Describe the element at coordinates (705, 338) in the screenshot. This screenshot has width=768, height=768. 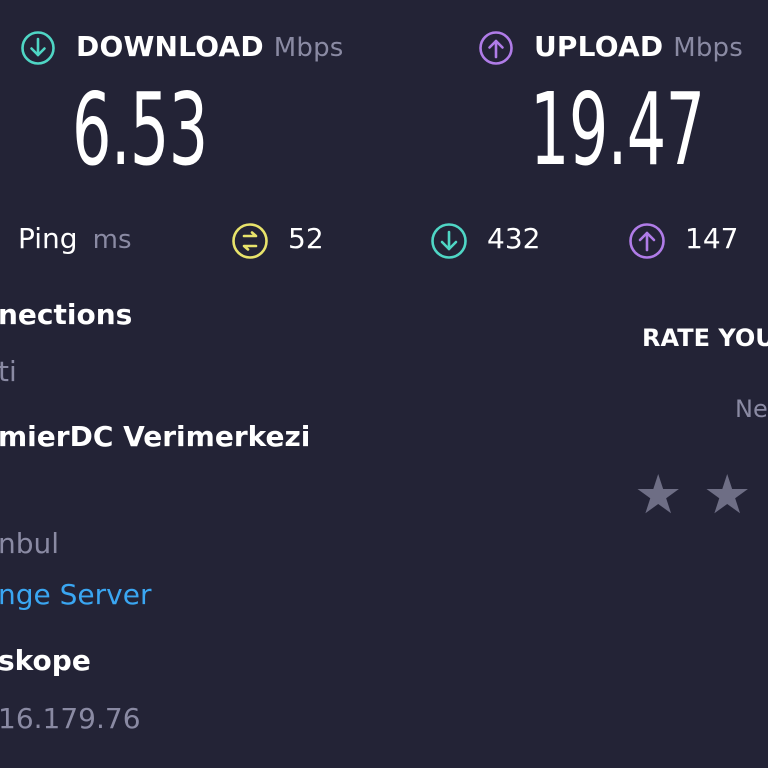
I see `rate-provider-title: RATE YOU` at that location.